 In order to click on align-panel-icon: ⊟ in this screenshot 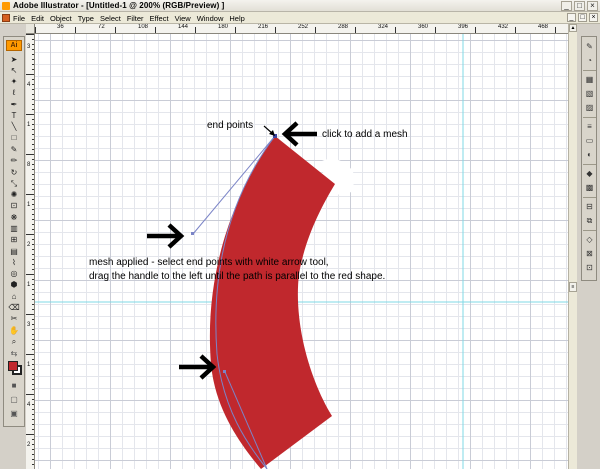, I will do `click(589, 207)`.